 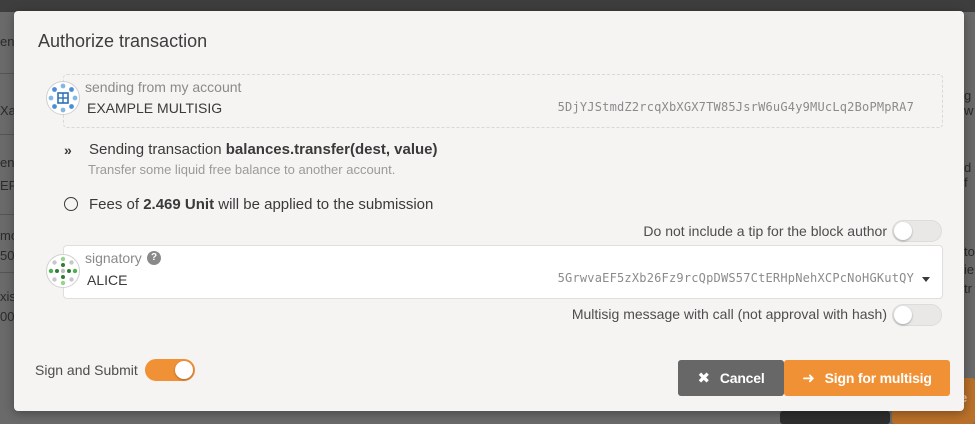 What do you see at coordinates (331, 149) in the screenshot?
I see `transaction-call: balances.transfer(dest, value)` at bounding box center [331, 149].